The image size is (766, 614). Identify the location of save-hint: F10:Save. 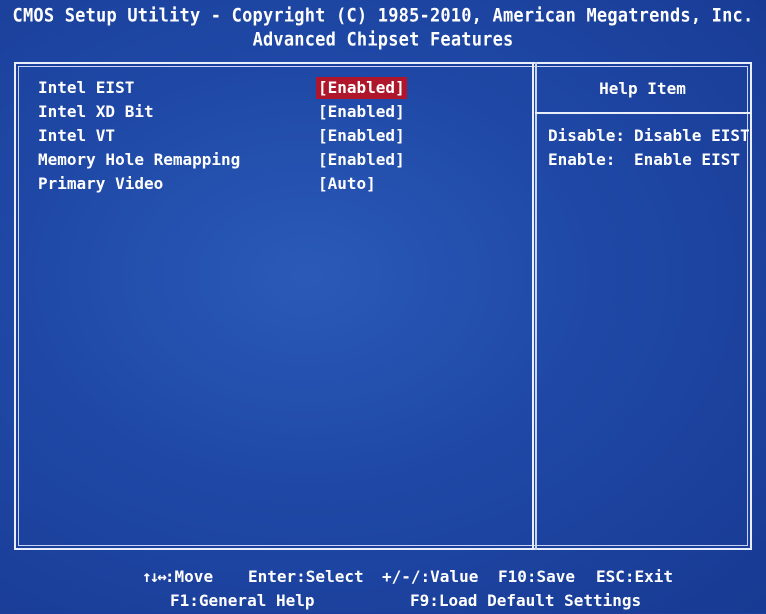
(537, 576).